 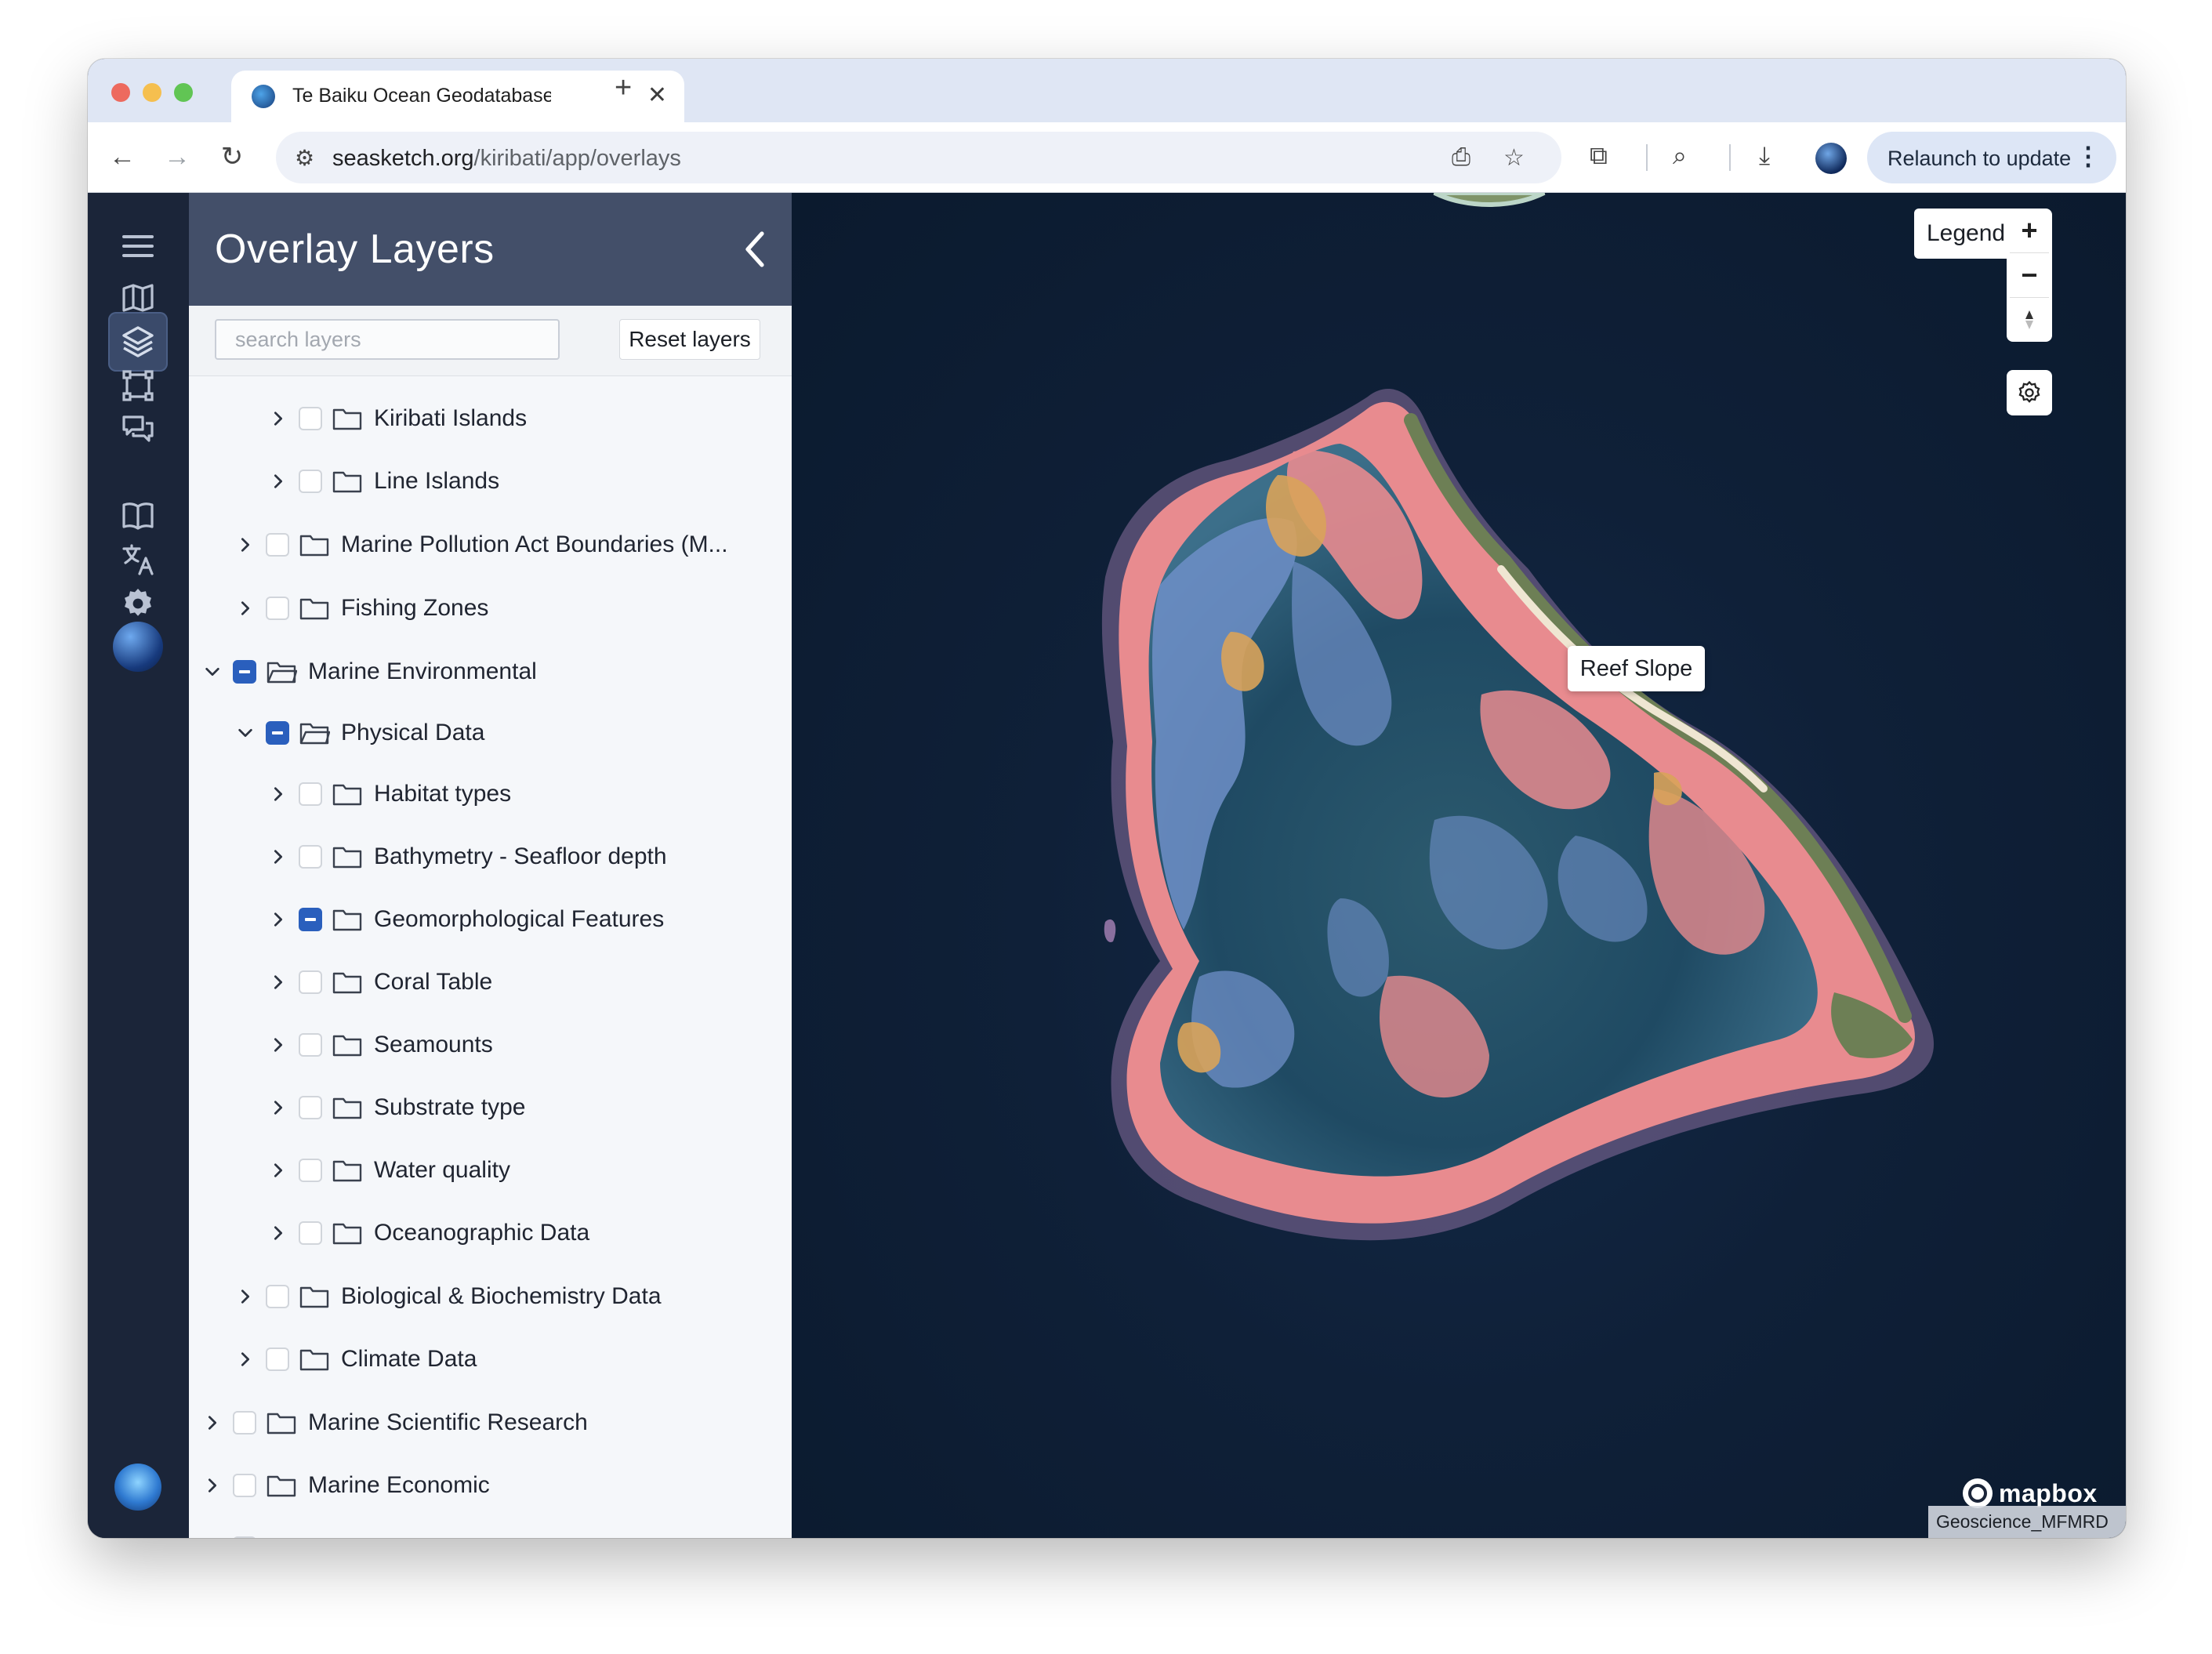 I want to click on layer-tree-row: Fishing Zones, so click(x=359, y=608).